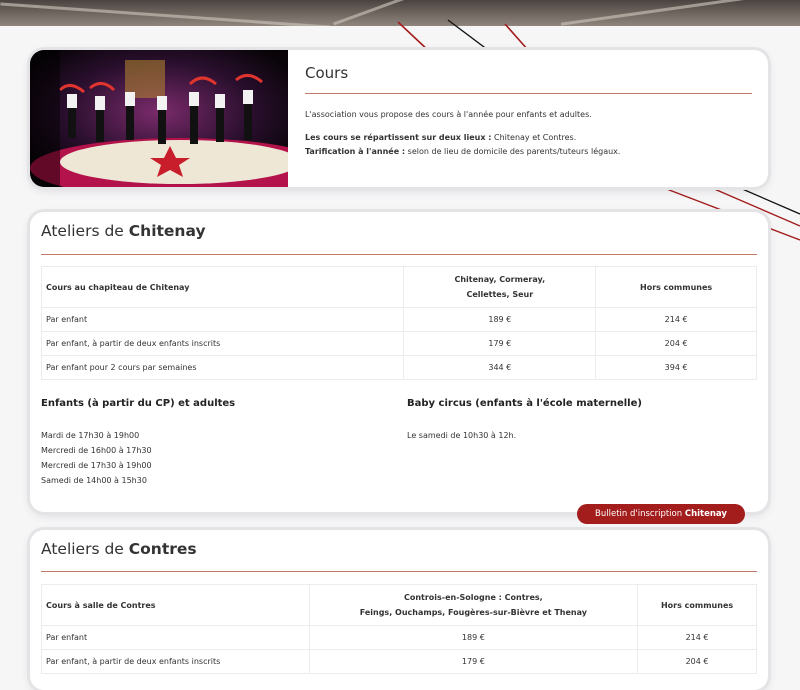 This screenshot has height=690, width=800. What do you see at coordinates (500, 279) in the screenshot?
I see `header-line: Chitenay, Cormeray,` at bounding box center [500, 279].